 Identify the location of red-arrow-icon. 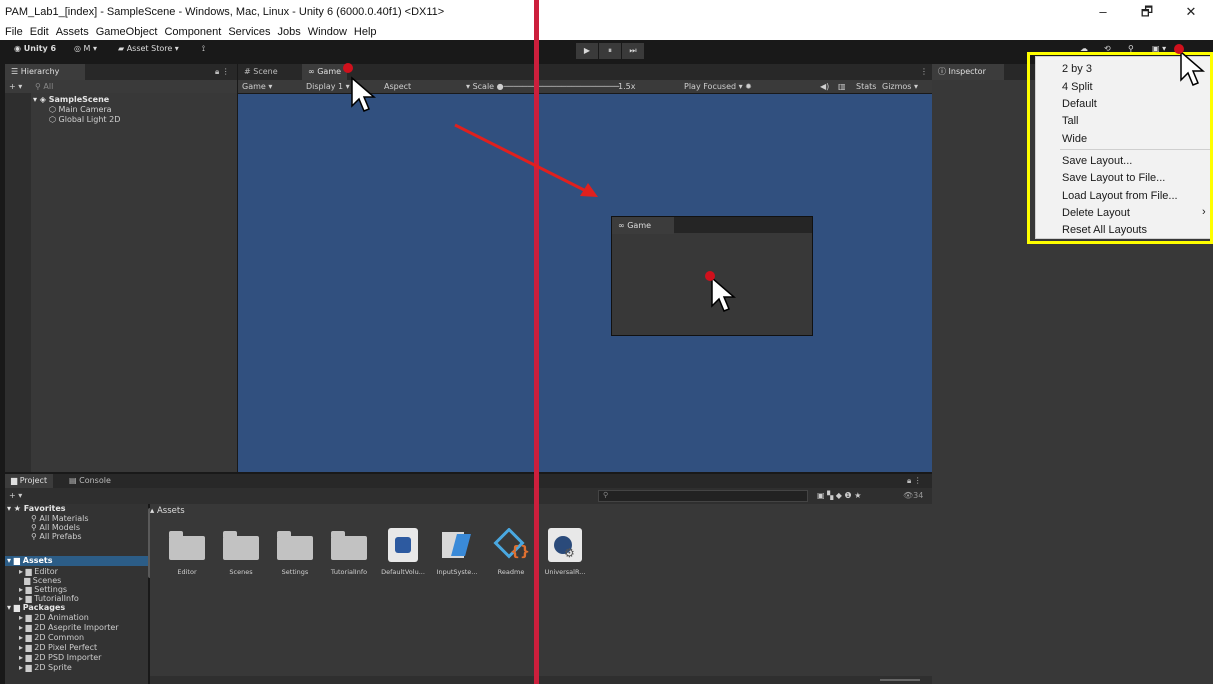
(526, 160).